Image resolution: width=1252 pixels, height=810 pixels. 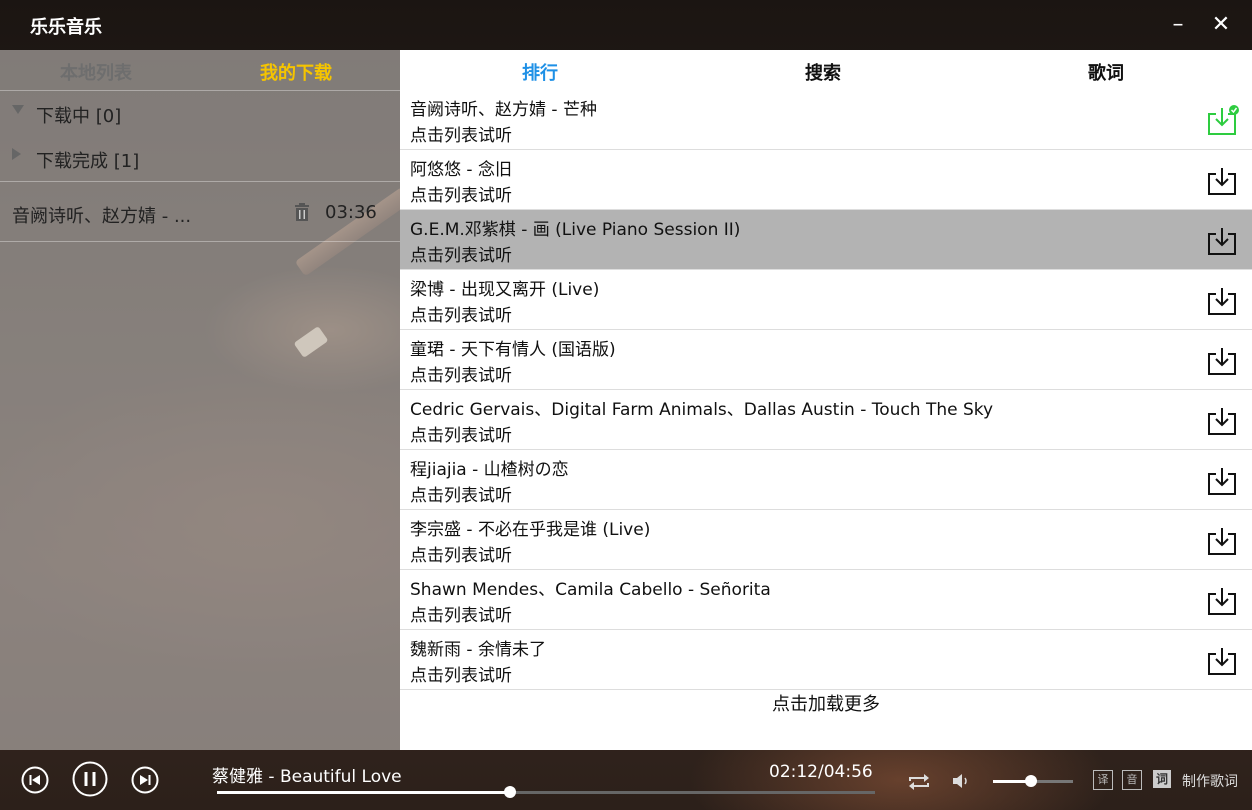 I want to click on progress-bar, so click(x=546, y=792).